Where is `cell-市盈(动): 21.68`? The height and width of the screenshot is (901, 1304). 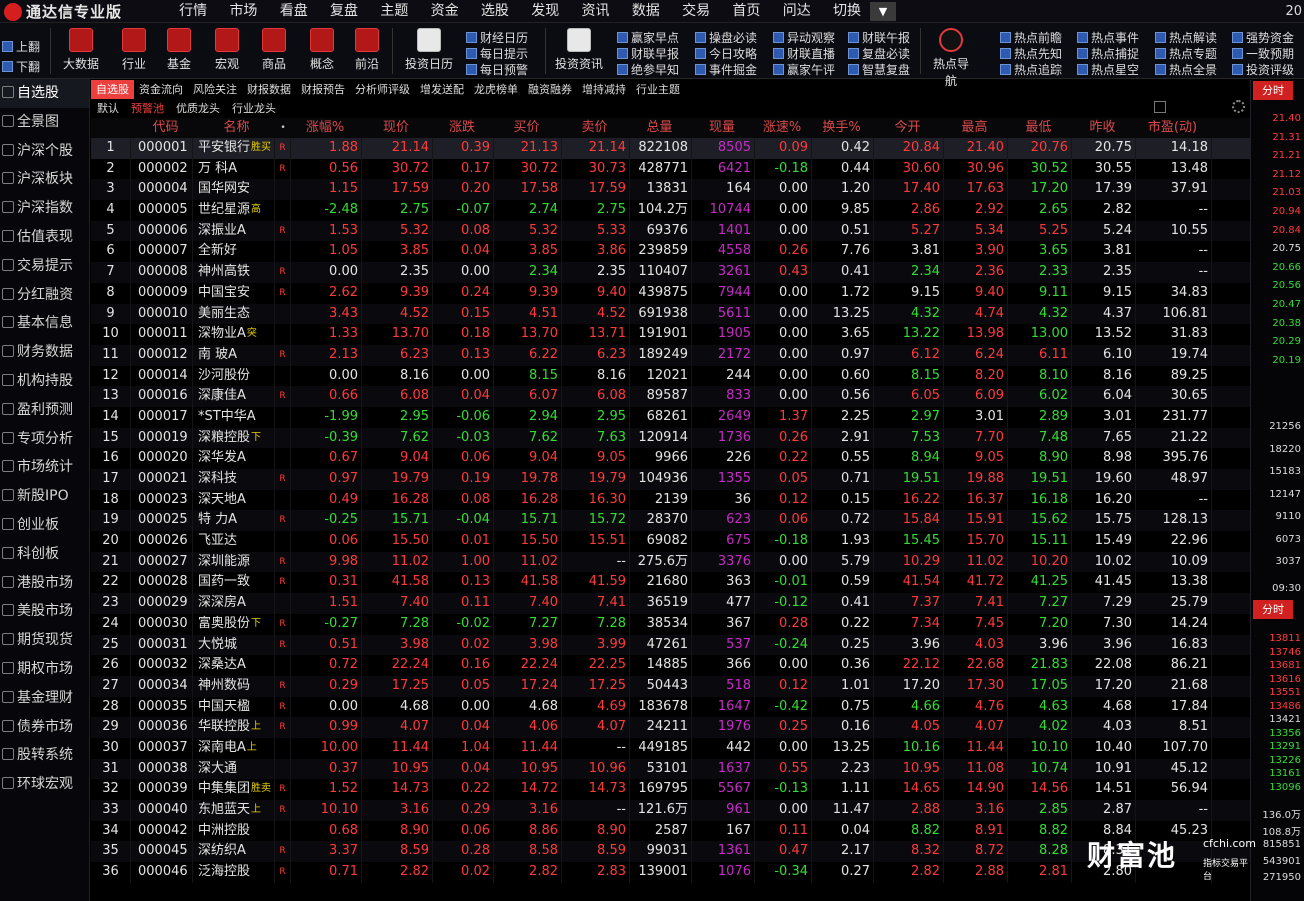
cell-市盈(动): 21.68 is located at coordinates (1174, 686).